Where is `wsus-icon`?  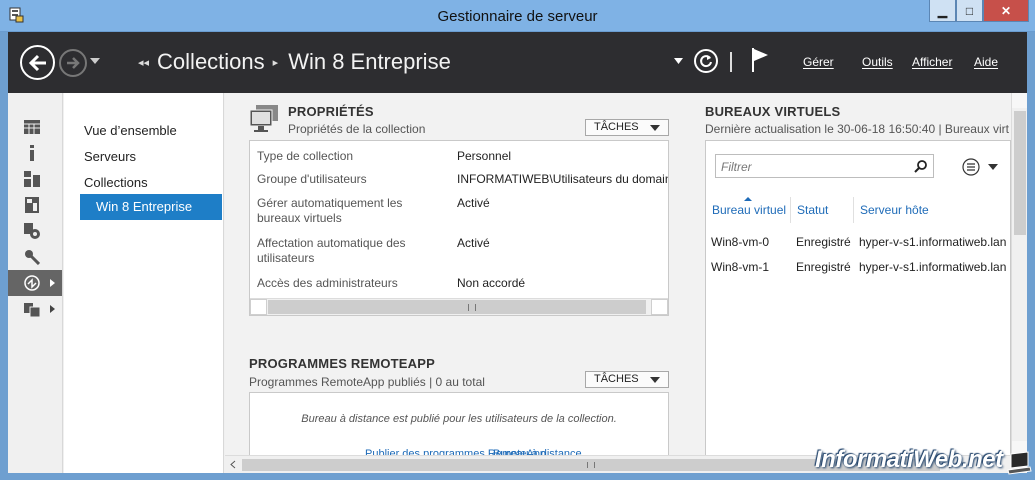
wsus-icon is located at coordinates (32, 309).